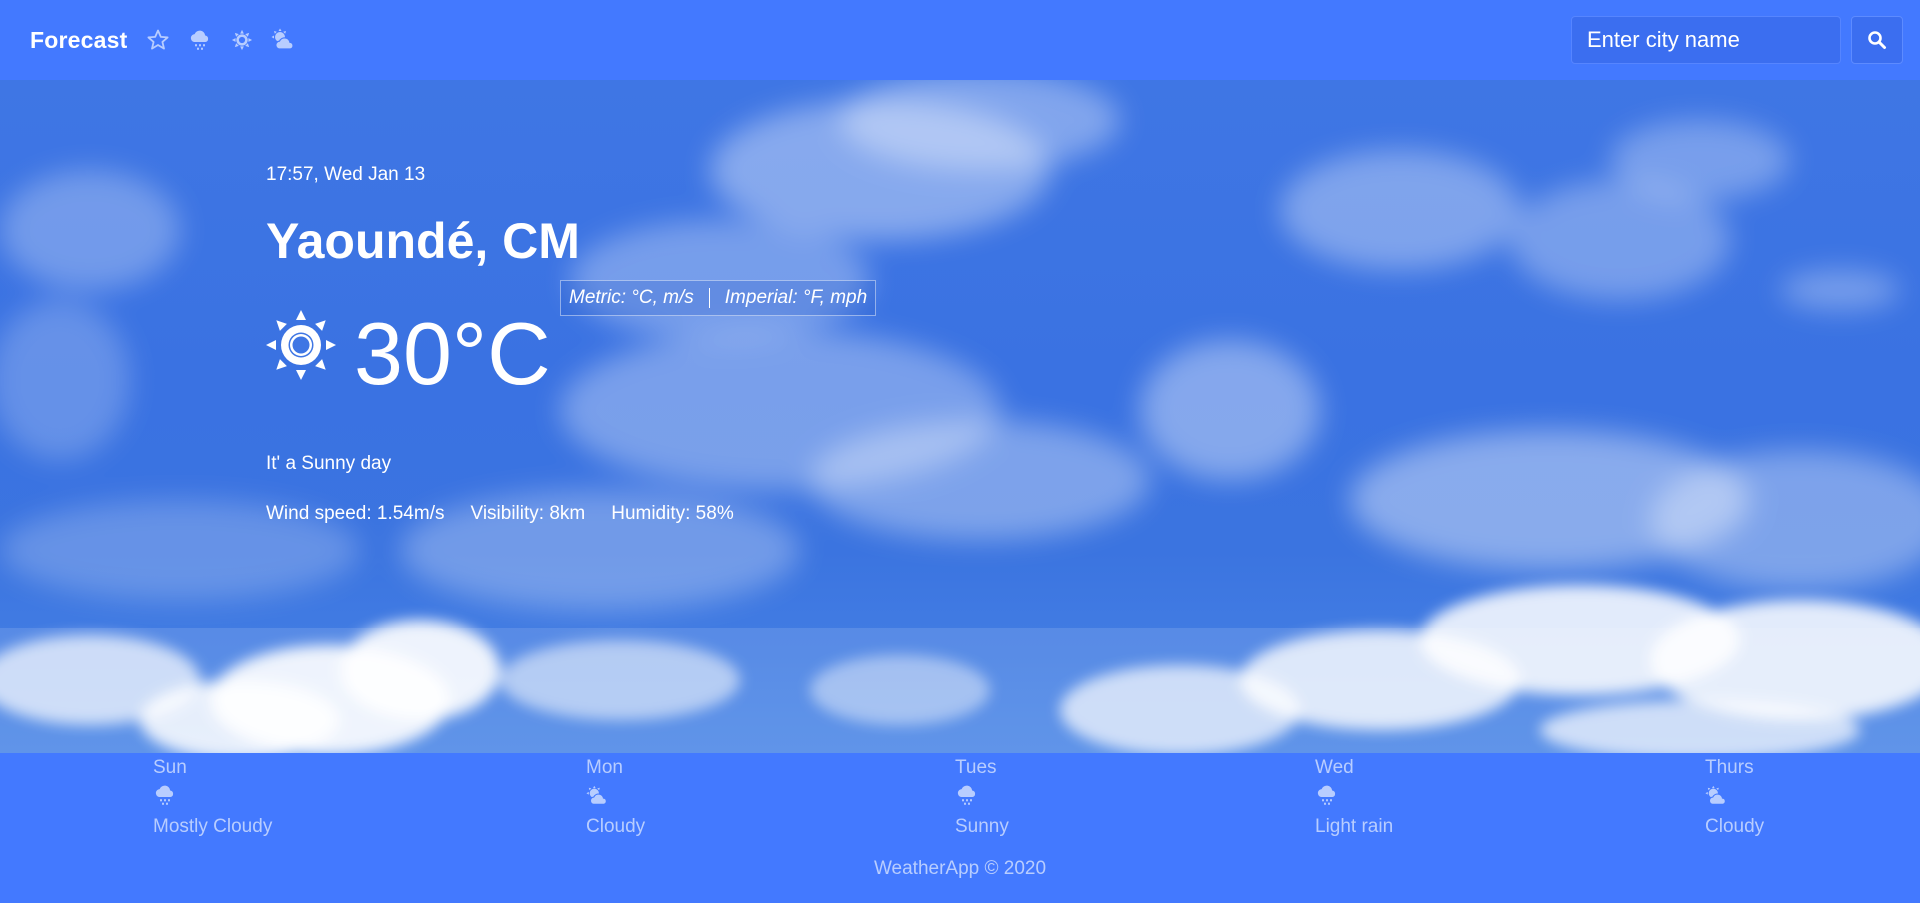 The image size is (1920, 903). Describe the element at coordinates (960, 690) in the screenshot. I see `hero-overlay-band` at that location.